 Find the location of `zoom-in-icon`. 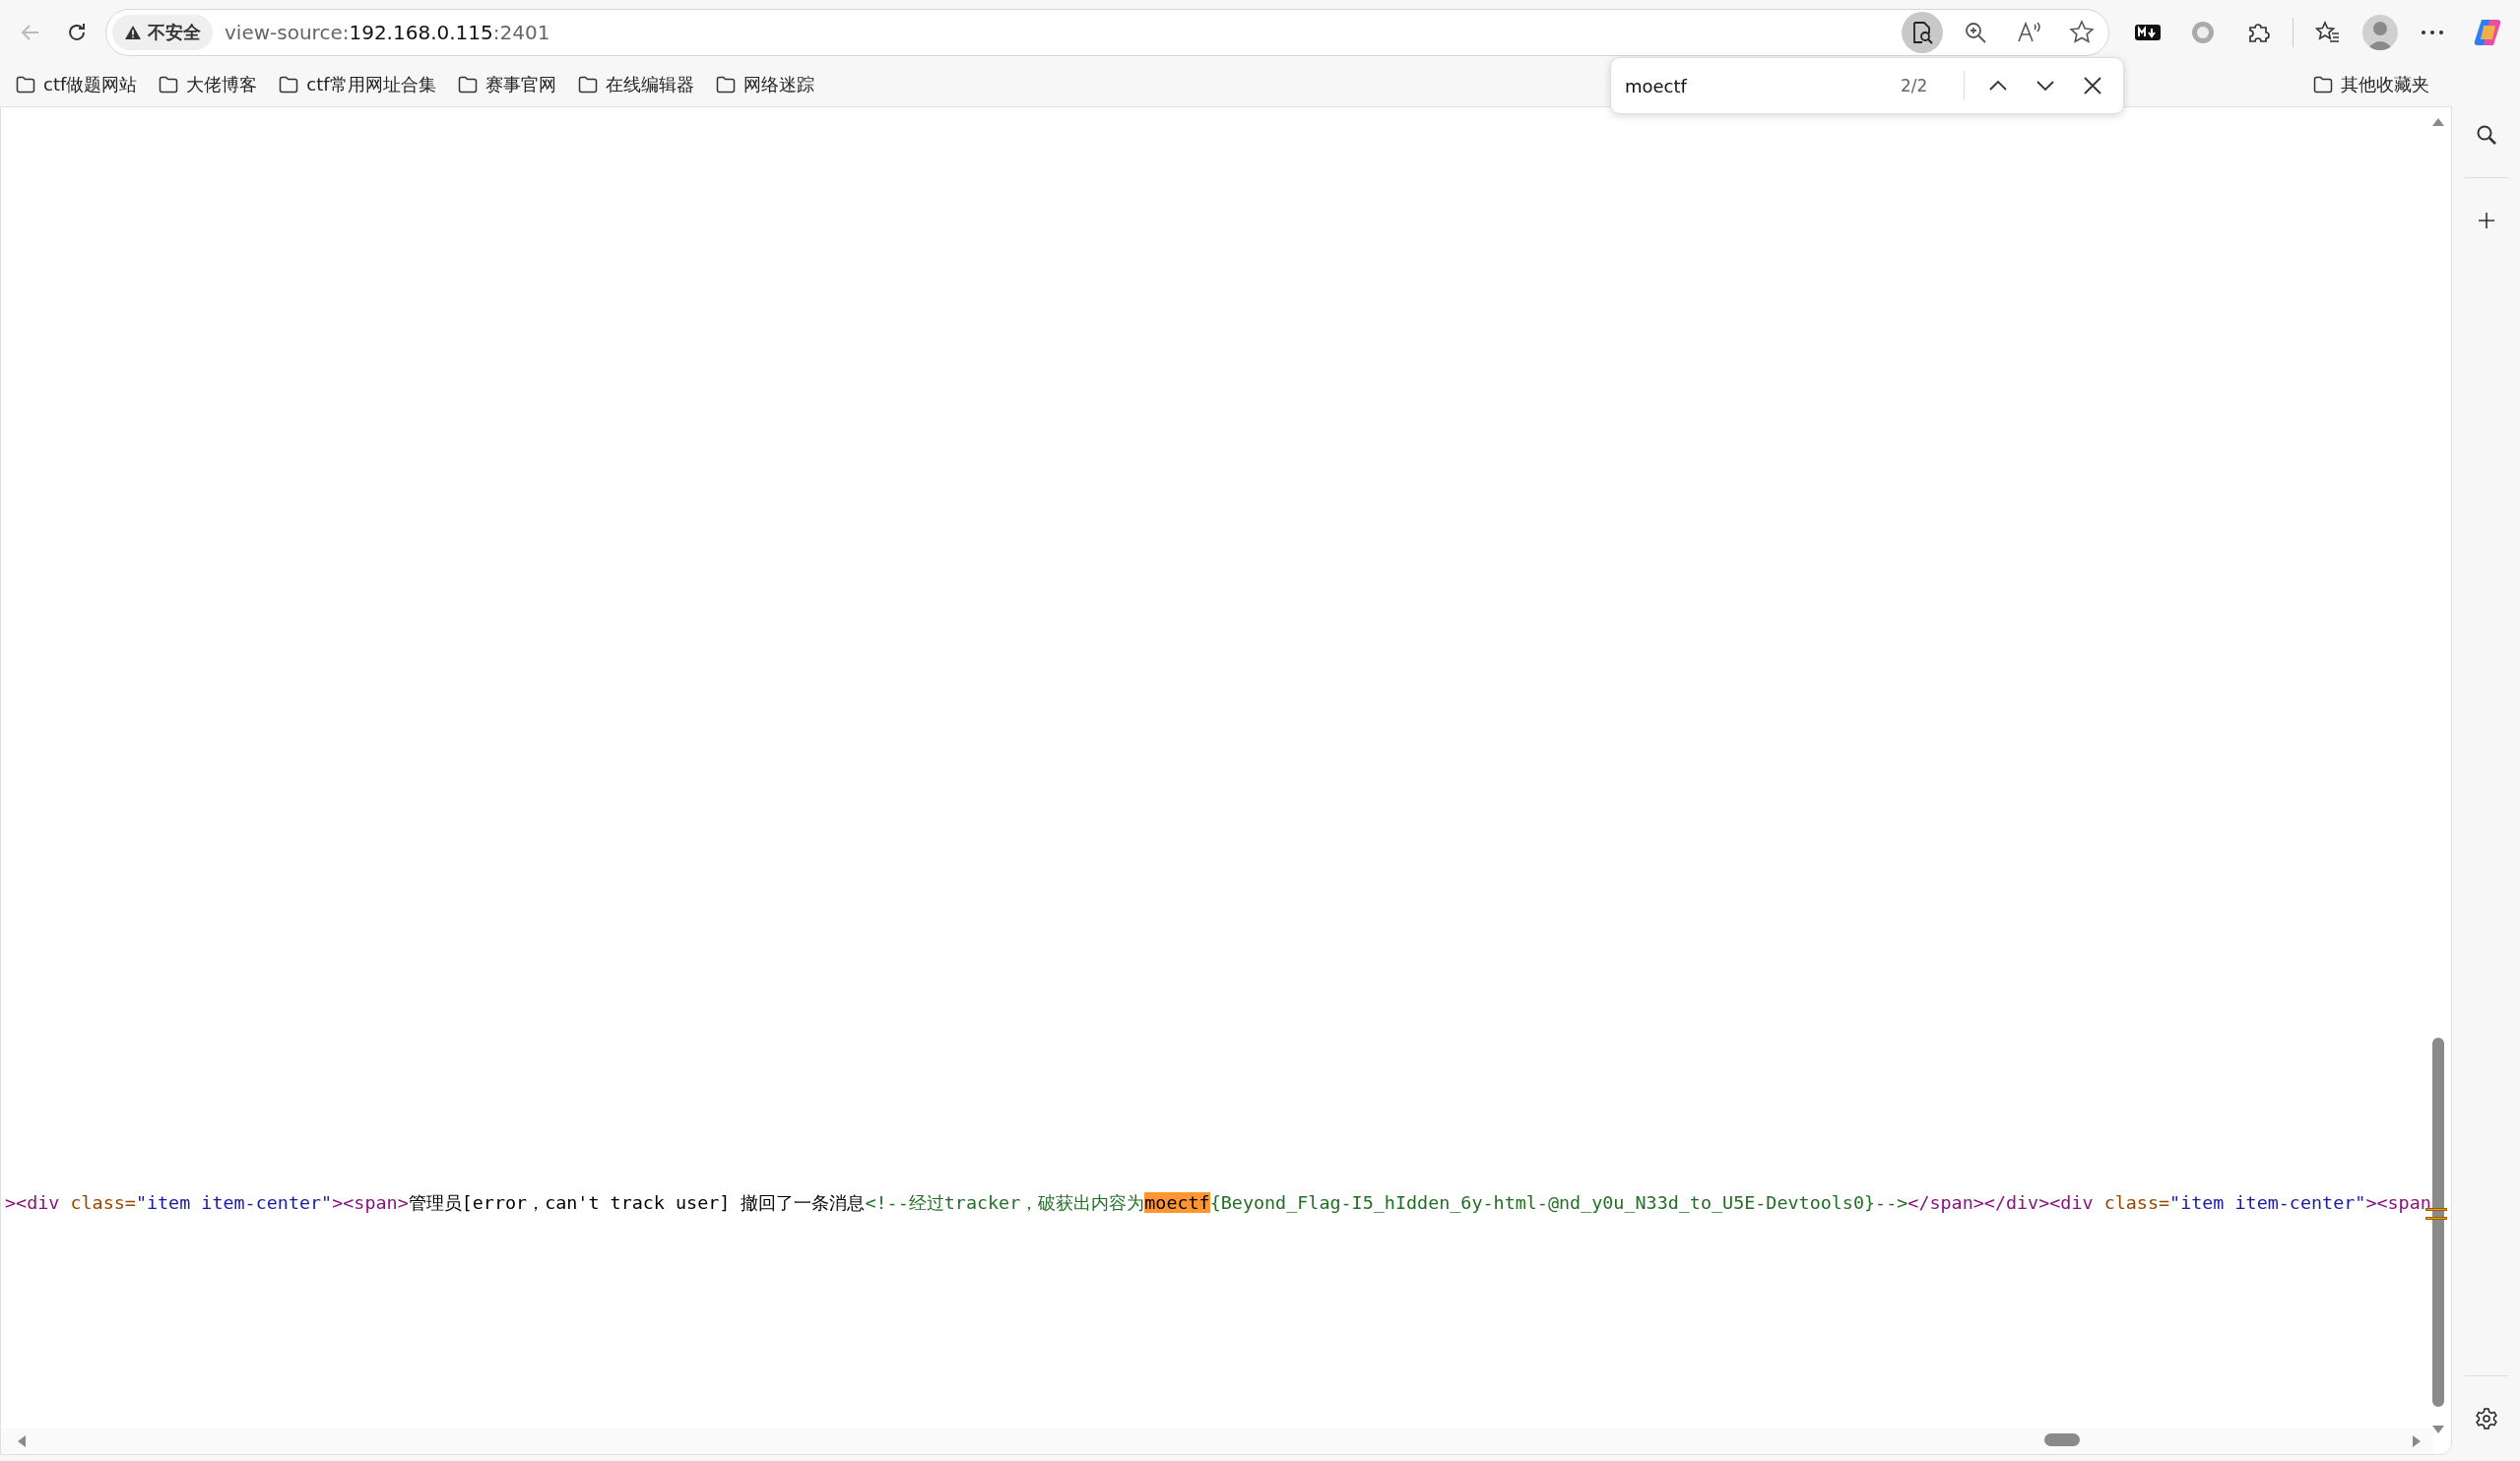

zoom-in-icon is located at coordinates (1975, 32).